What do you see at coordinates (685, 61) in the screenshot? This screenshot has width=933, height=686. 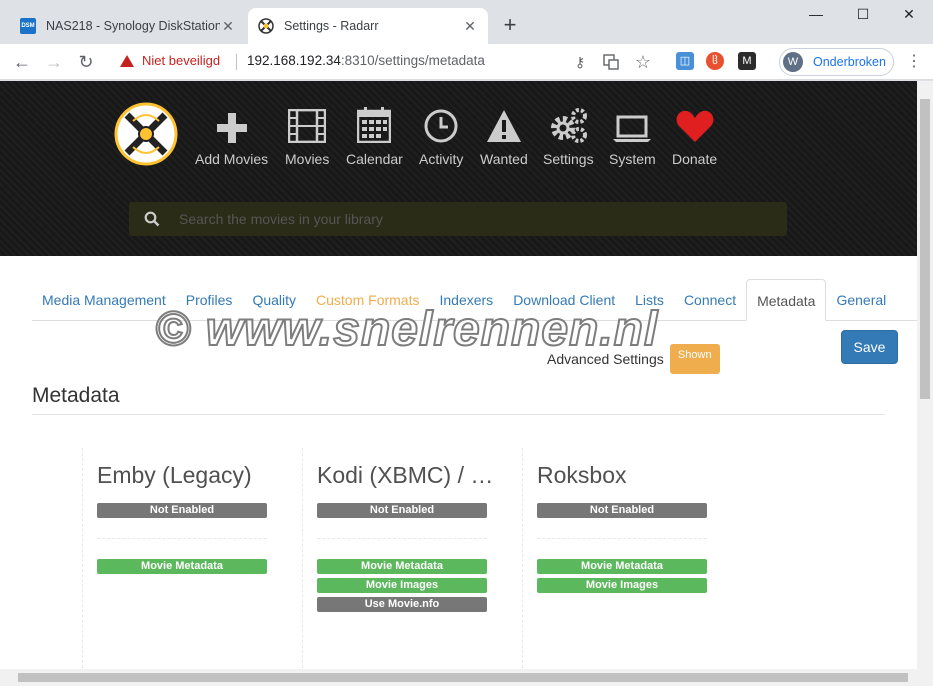 I see `extension-icon: ◫` at bounding box center [685, 61].